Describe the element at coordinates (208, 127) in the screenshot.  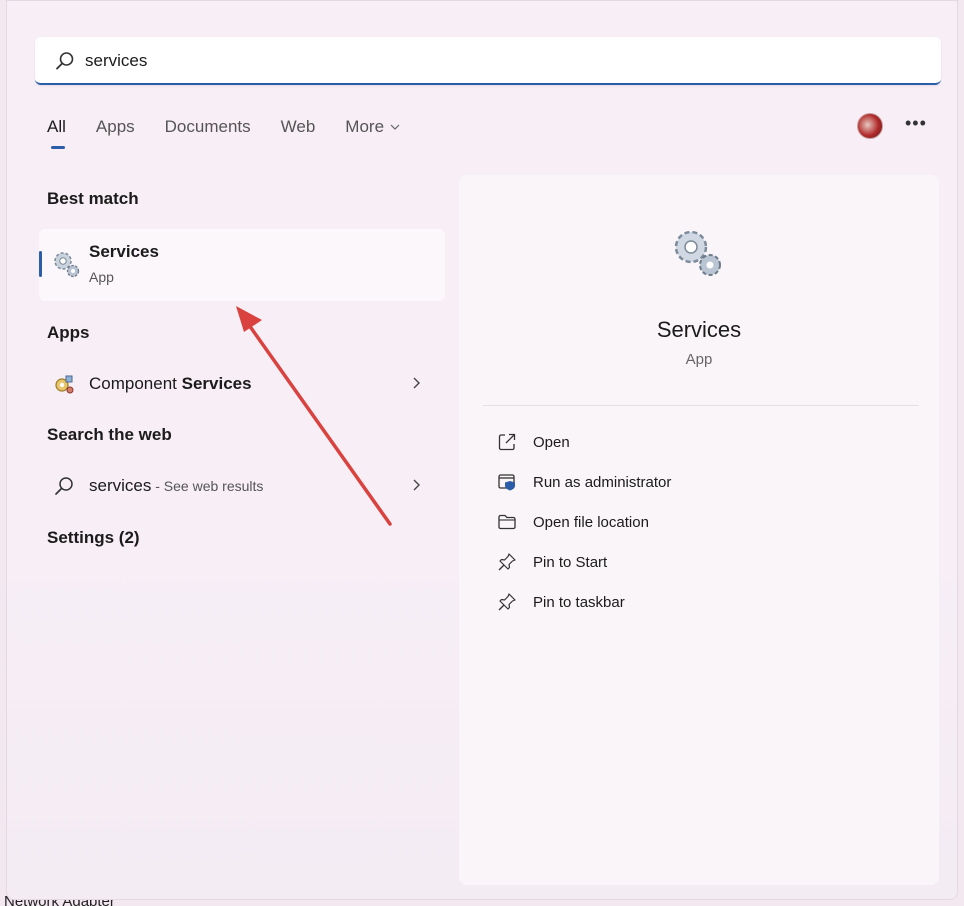
I see `tab-documents: Documents` at that location.